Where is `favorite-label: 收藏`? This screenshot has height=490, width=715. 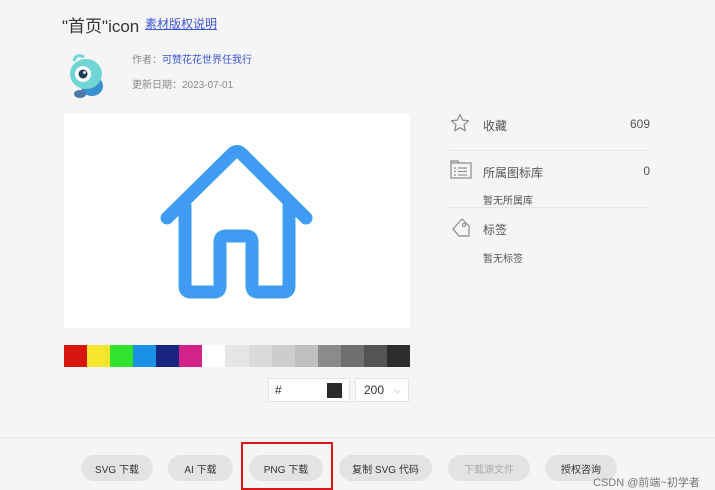 favorite-label: 收藏 is located at coordinates (495, 126).